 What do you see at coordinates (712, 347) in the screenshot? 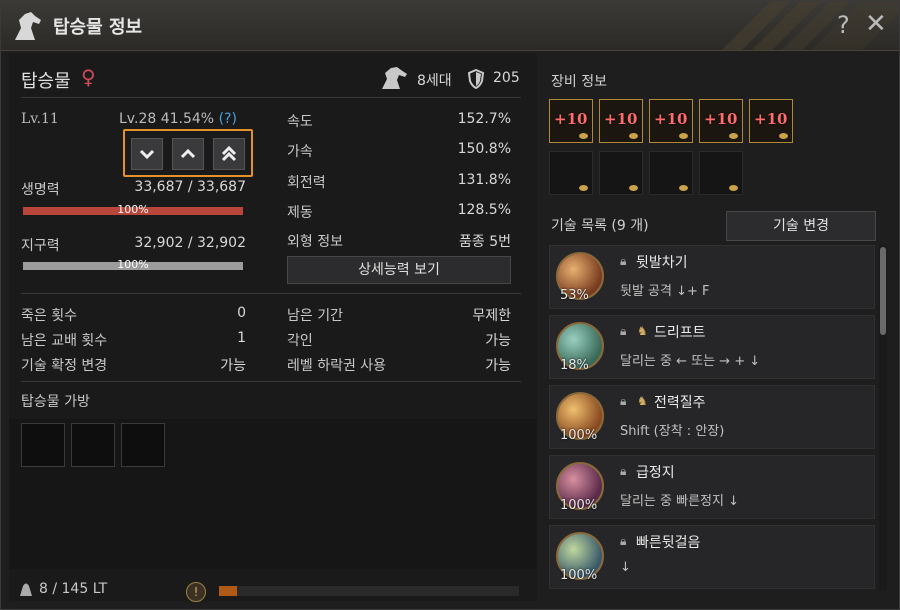
I see `skill-item: 18% 🔒︎ ♞ 드리프트 달리는 중 ← 또는 → + ↓` at bounding box center [712, 347].